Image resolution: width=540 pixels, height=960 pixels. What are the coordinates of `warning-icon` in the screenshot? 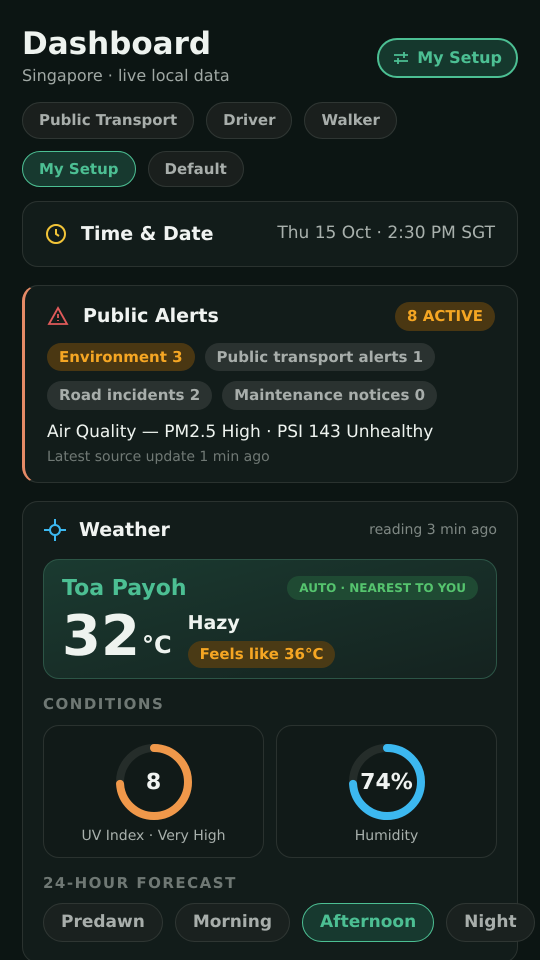 It's located at (58, 316).